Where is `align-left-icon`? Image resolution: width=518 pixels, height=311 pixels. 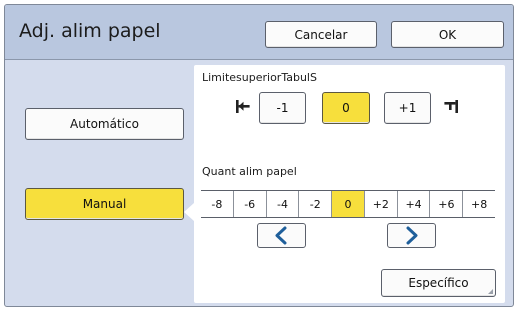
align-left-icon is located at coordinates (243, 106).